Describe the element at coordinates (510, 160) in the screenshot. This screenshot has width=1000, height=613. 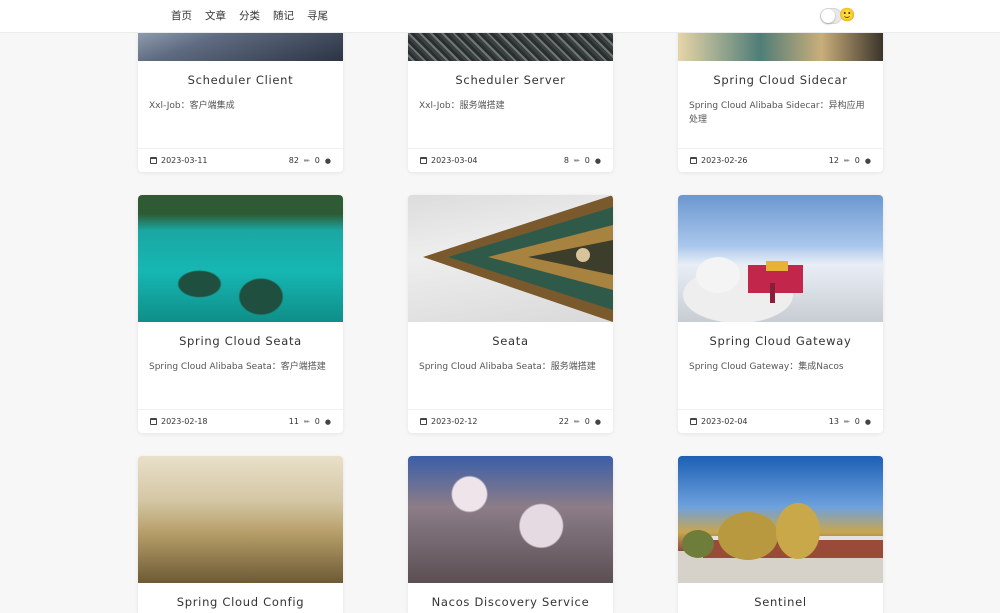
I see `post-meta: 2023-03-04 8 ✏ 0 ●` at that location.